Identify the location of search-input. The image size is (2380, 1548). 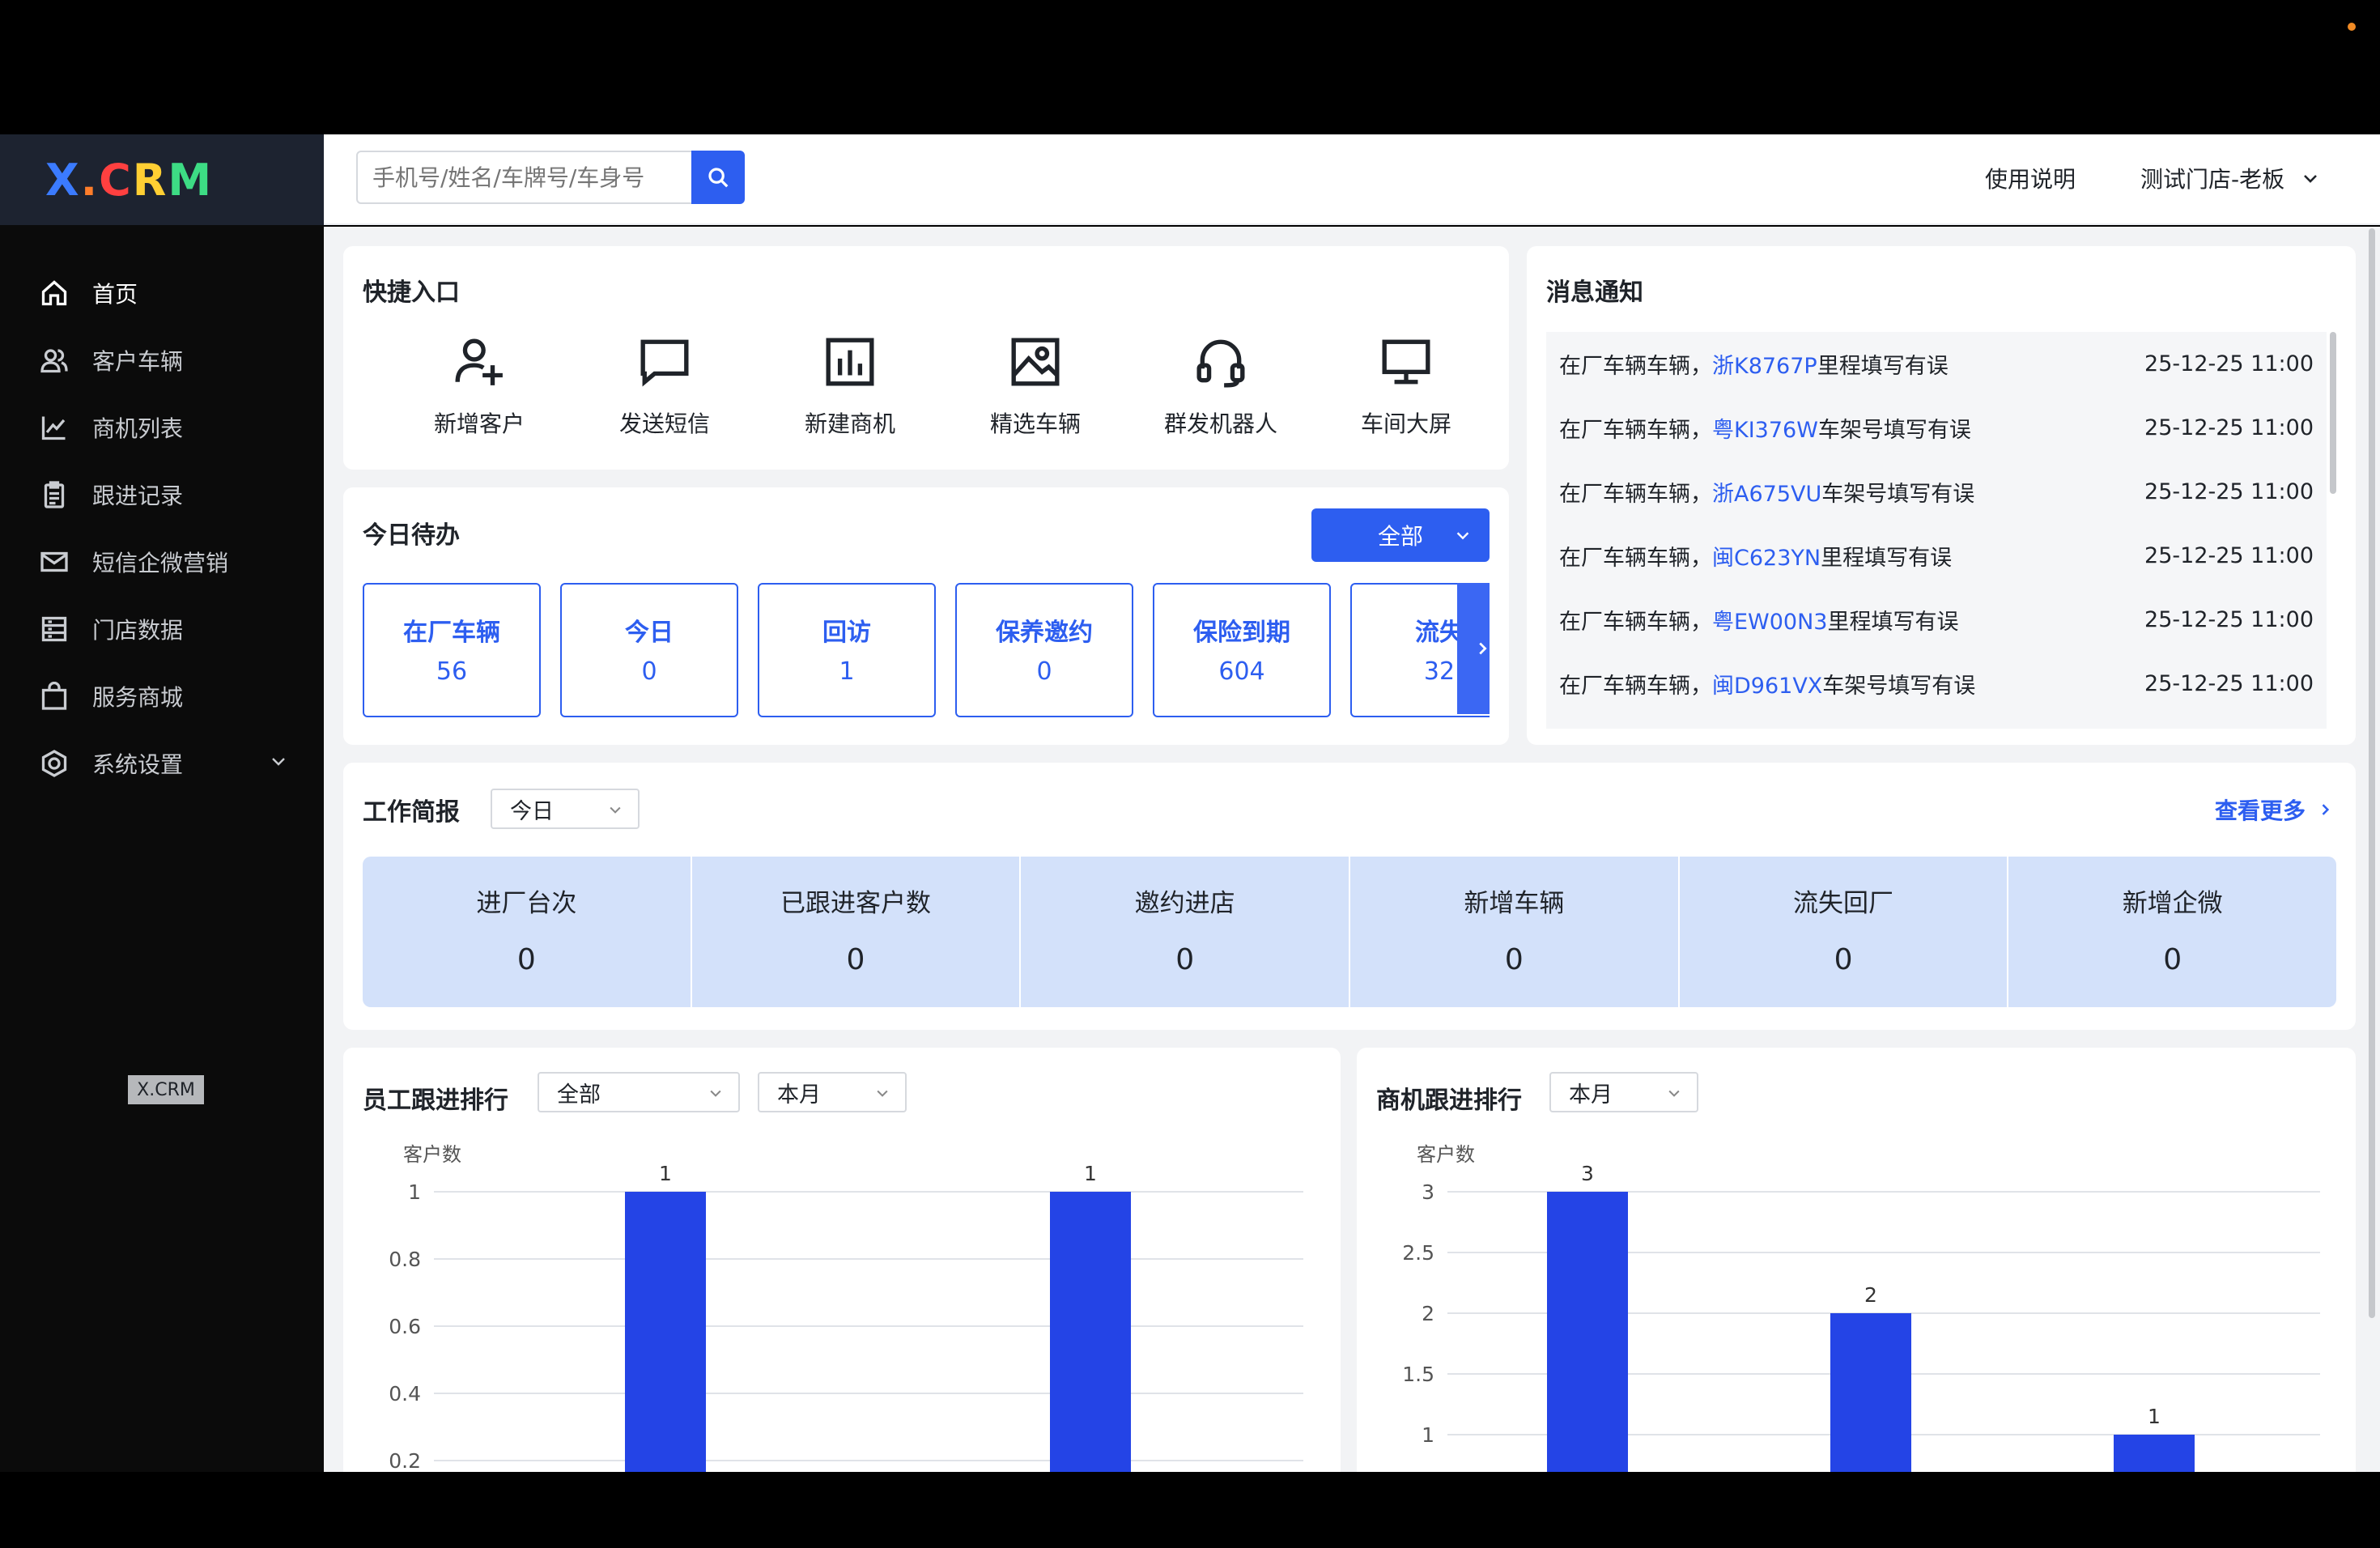
(525, 177).